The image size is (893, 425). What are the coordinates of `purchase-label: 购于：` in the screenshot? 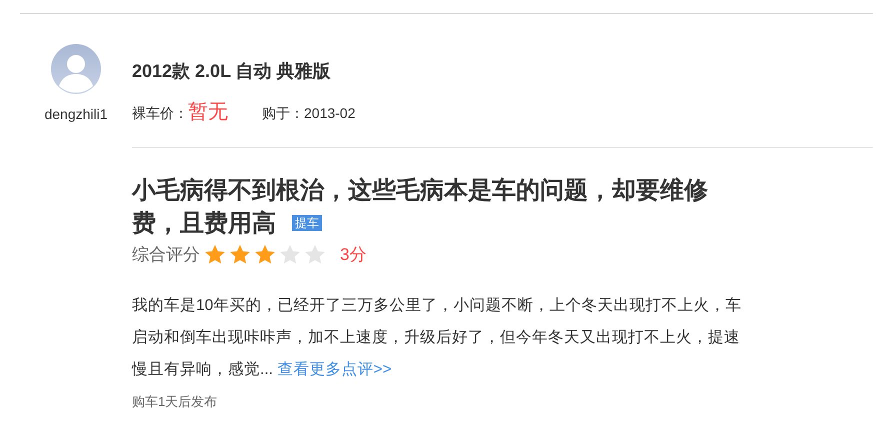 It's located at (283, 113).